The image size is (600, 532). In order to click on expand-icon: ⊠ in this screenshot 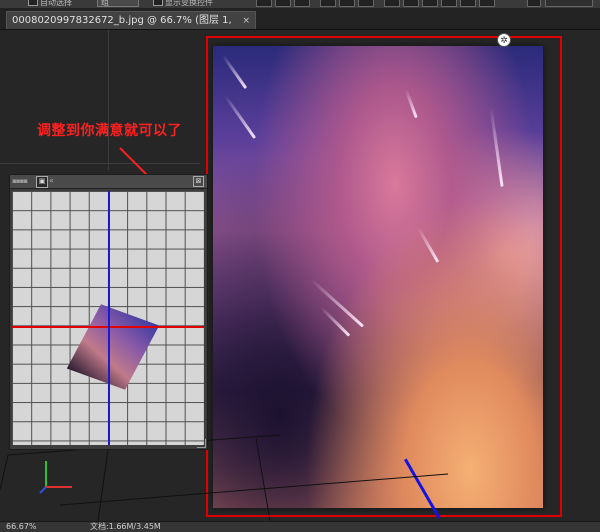, I will do `click(198, 181)`.